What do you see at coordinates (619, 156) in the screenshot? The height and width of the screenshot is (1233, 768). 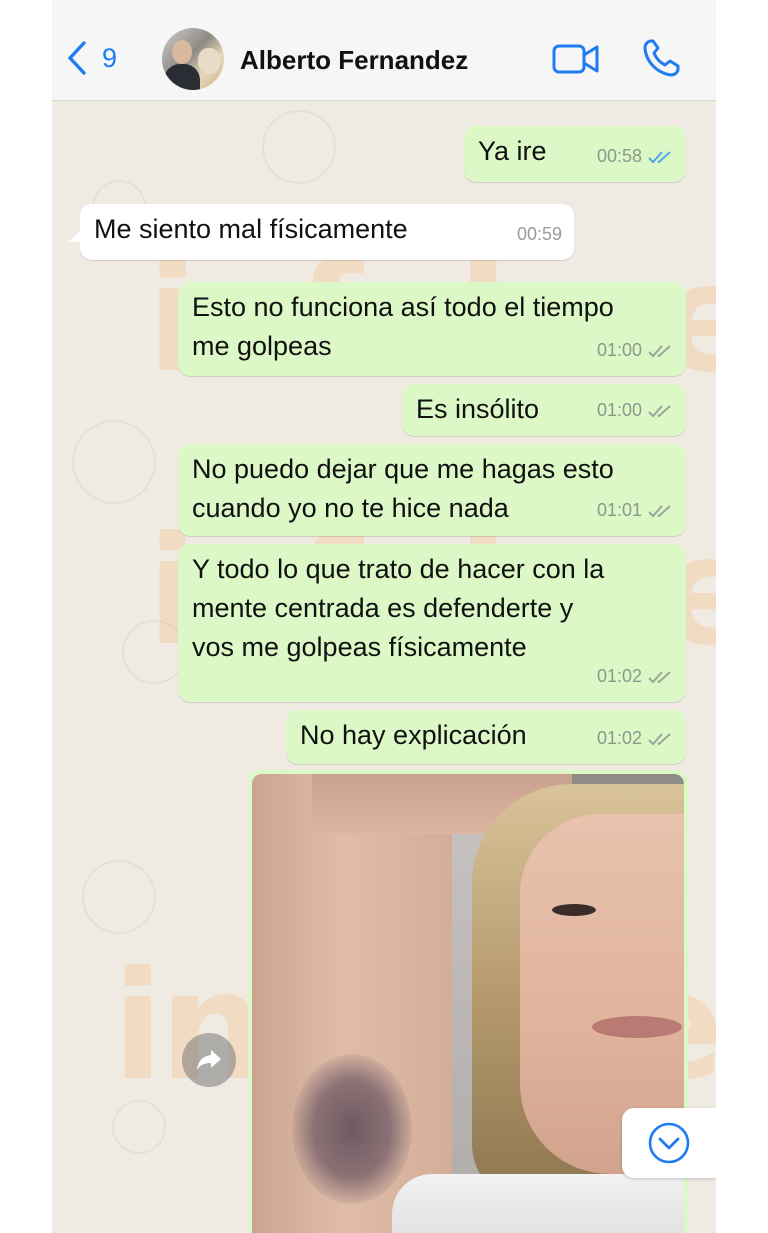 I see `message-time: 00:58` at bounding box center [619, 156].